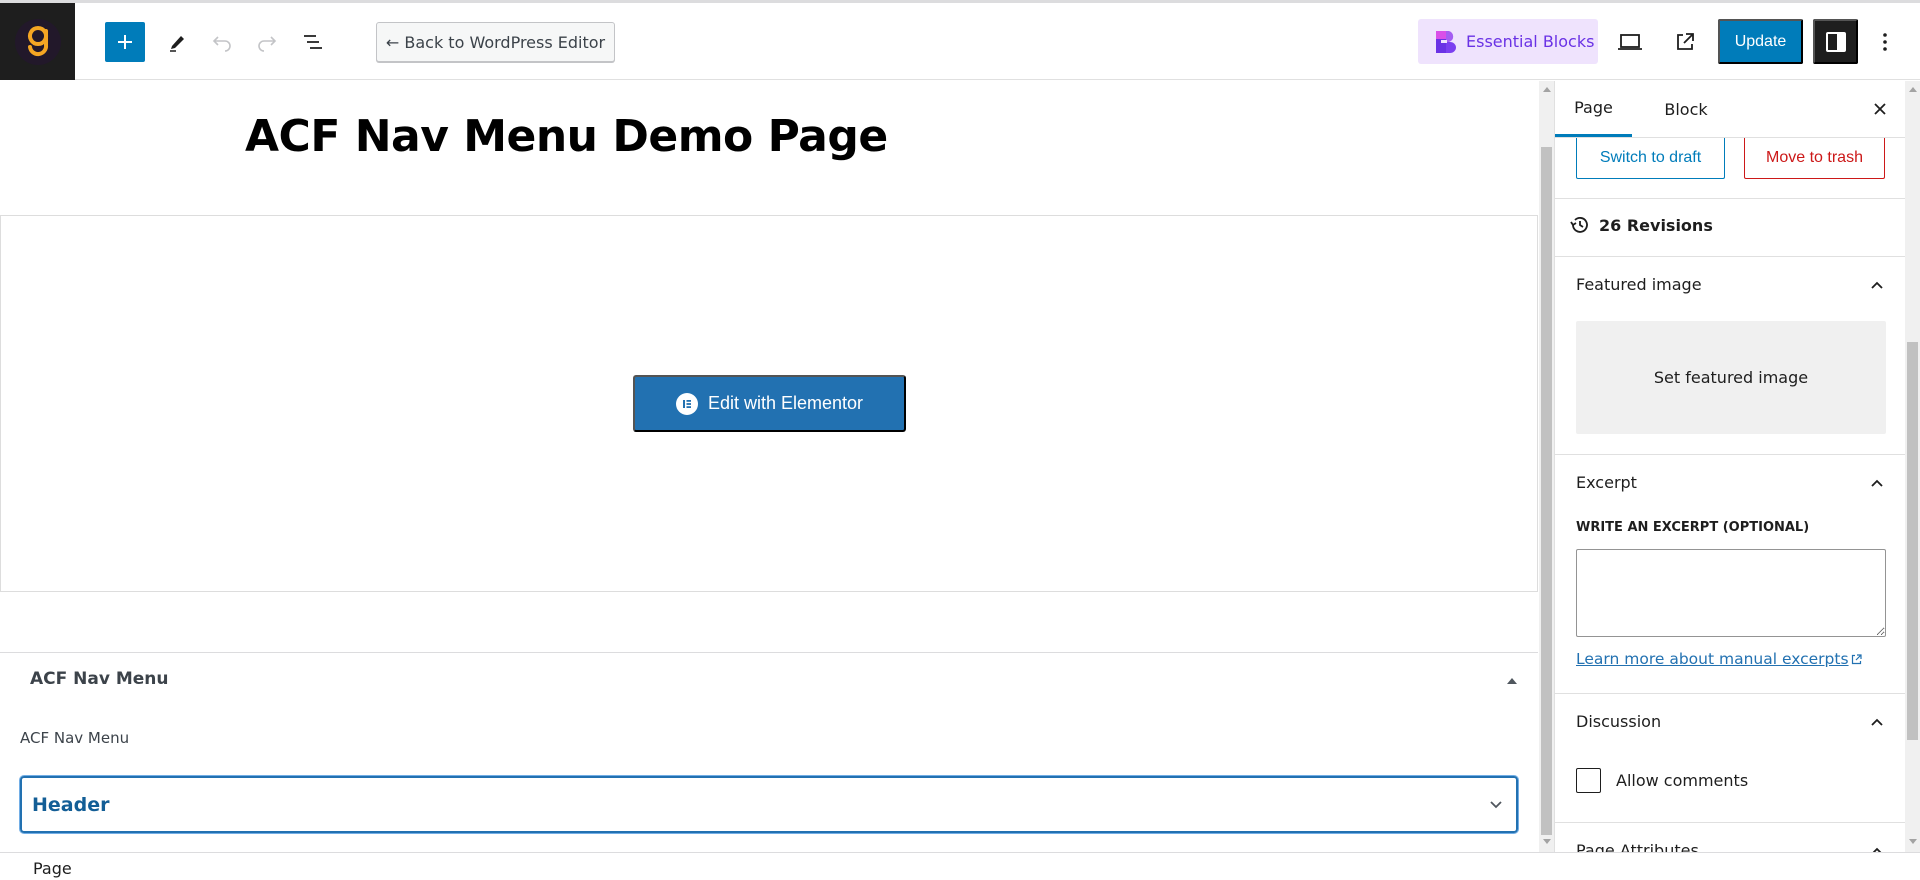 Image resolution: width=1920 pixels, height=880 pixels. I want to click on revisions-link: 26 Revisions, so click(1641, 225).